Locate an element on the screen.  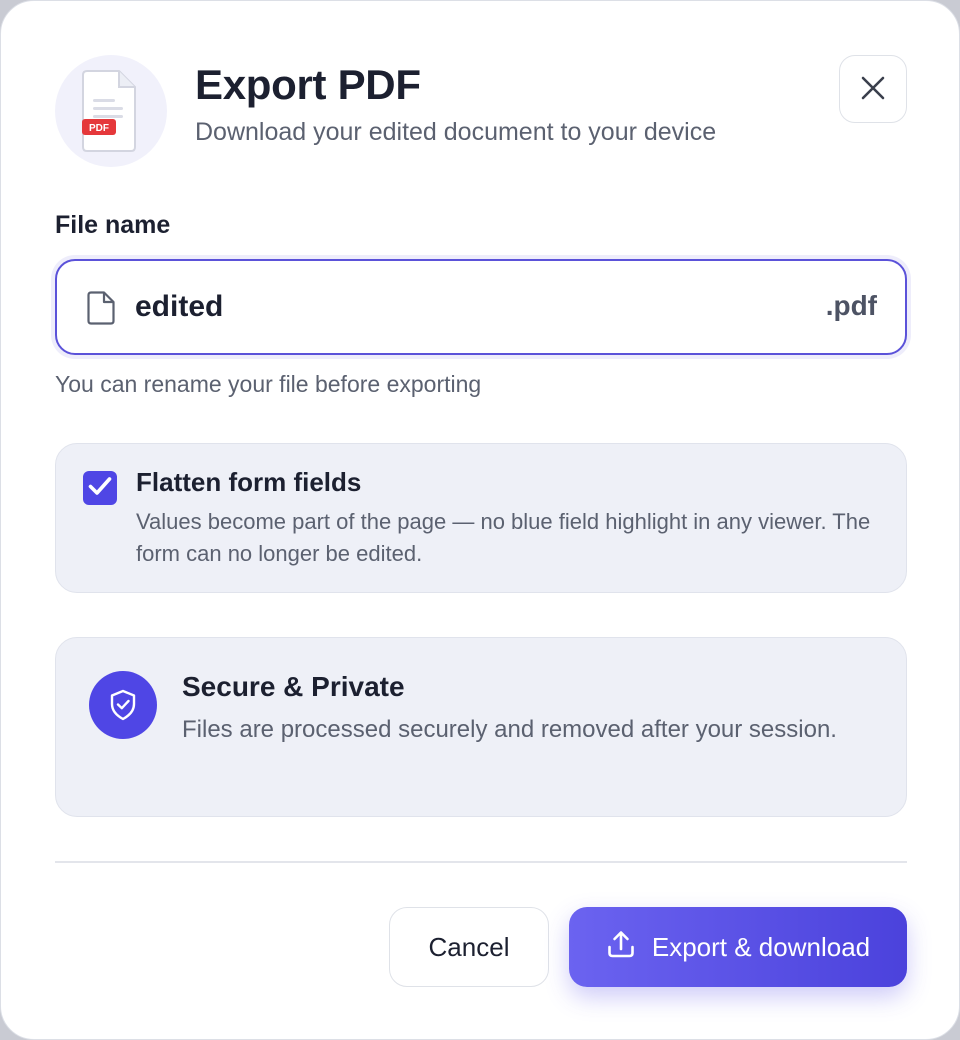
upload-icon is located at coordinates (621, 947).